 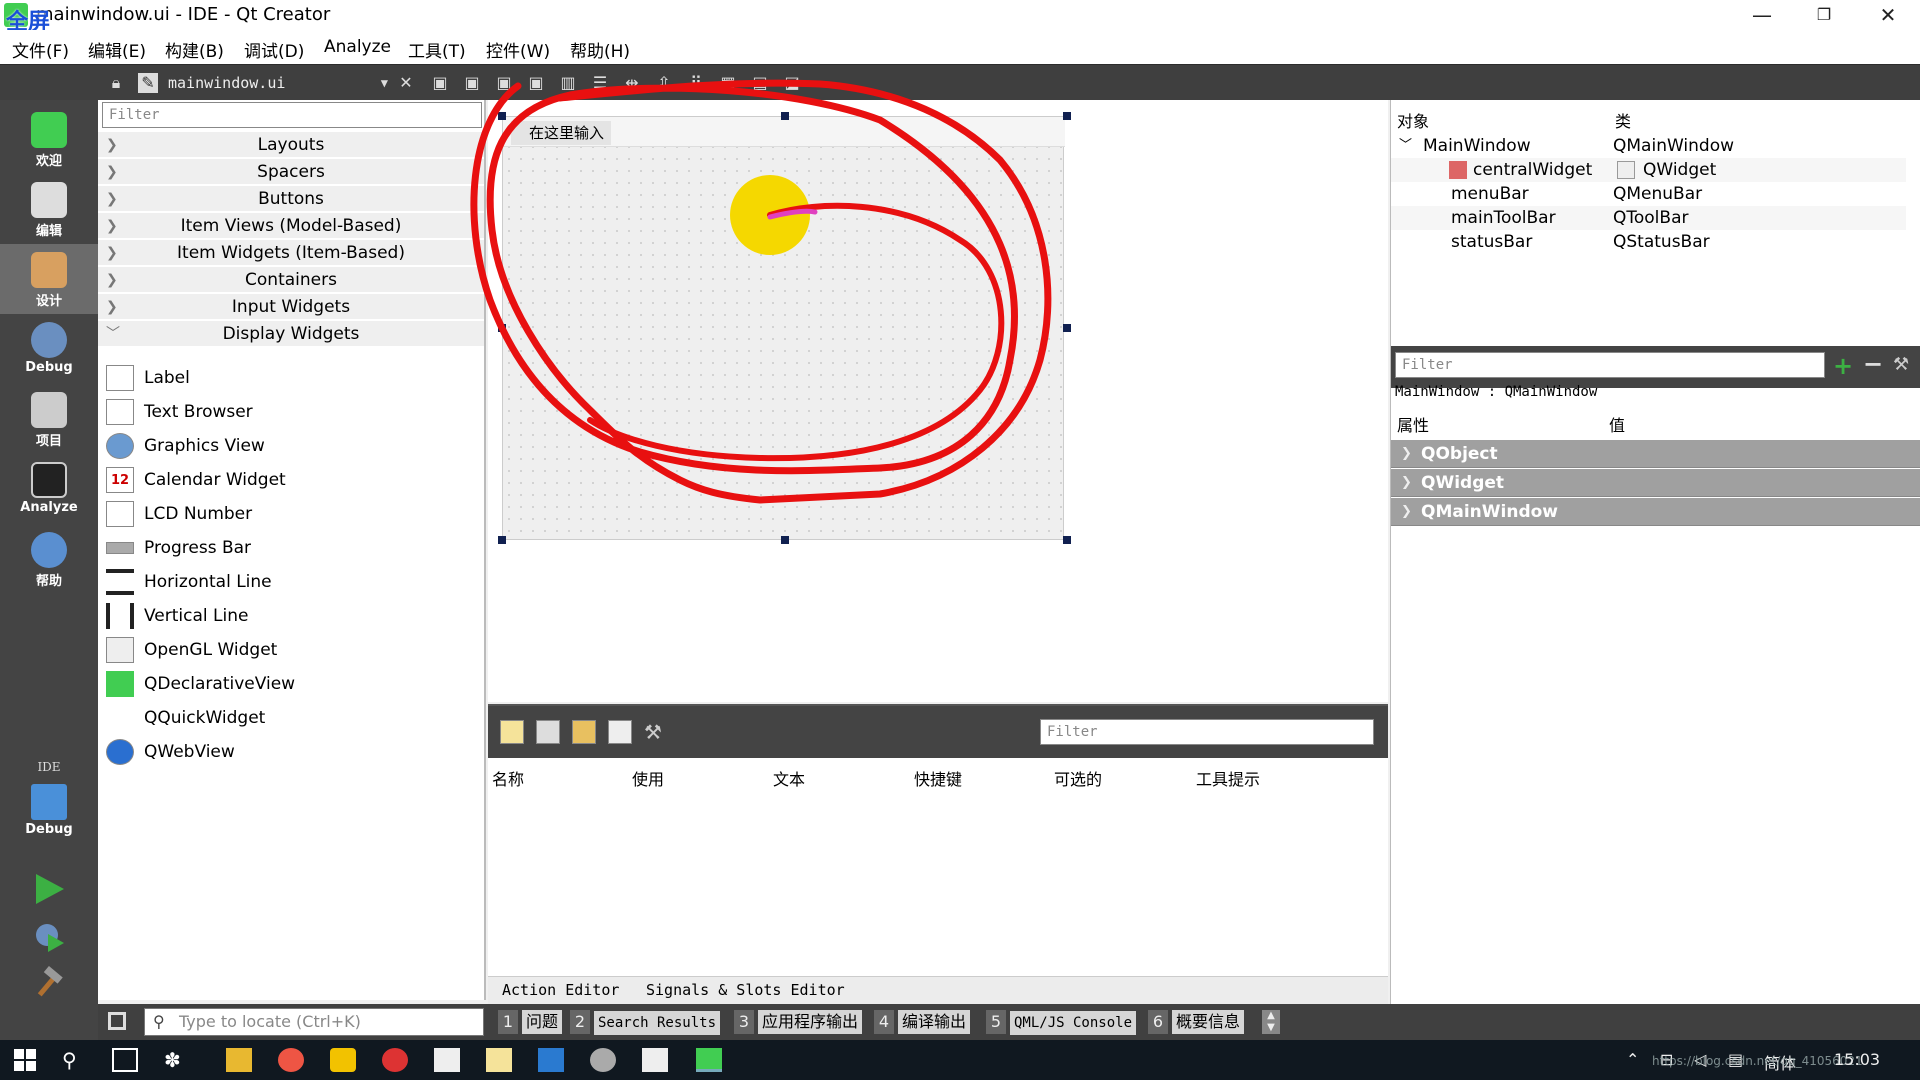 I want to click on header-object: 对象, so click(x=1413, y=120).